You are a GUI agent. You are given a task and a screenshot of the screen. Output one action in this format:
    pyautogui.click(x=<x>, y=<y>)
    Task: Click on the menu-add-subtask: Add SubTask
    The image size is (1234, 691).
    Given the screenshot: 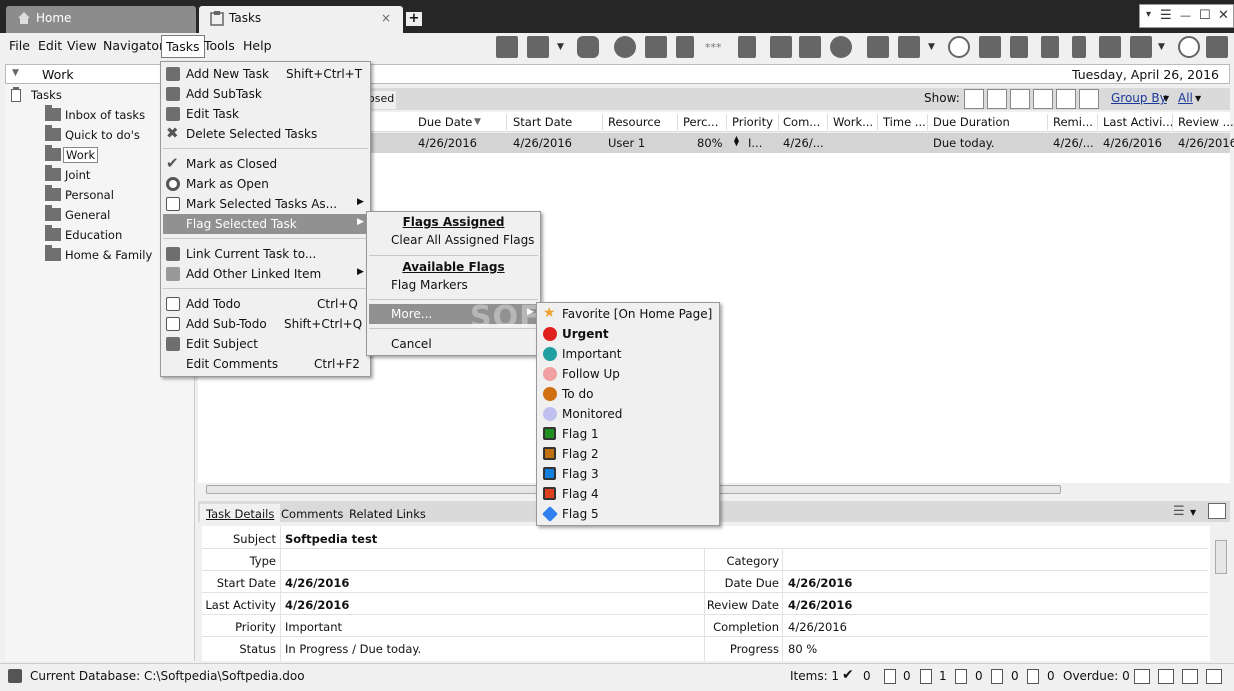 What is the action you would take?
    pyautogui.click(x=265, y=94)
    